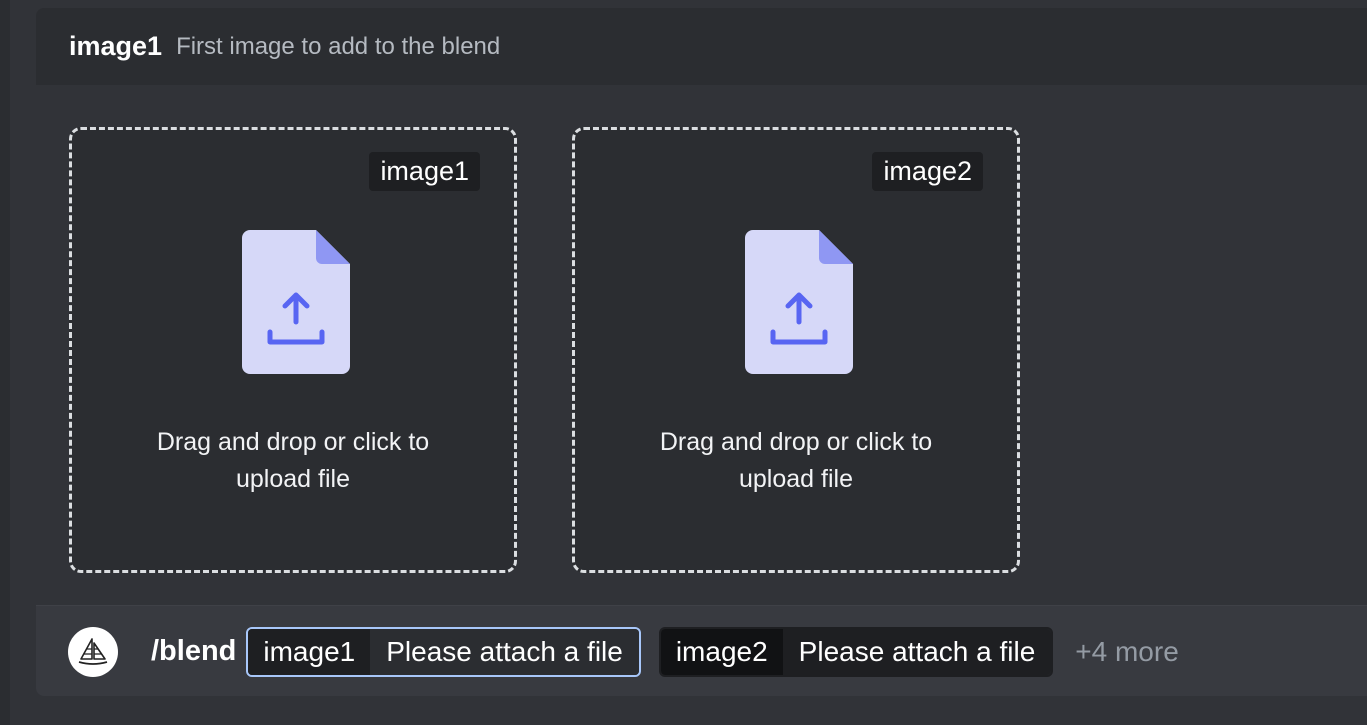  What do you see at coordinates (5, 362) in the screenshot?
I see `window-edge` at bounding box center [5, 362].